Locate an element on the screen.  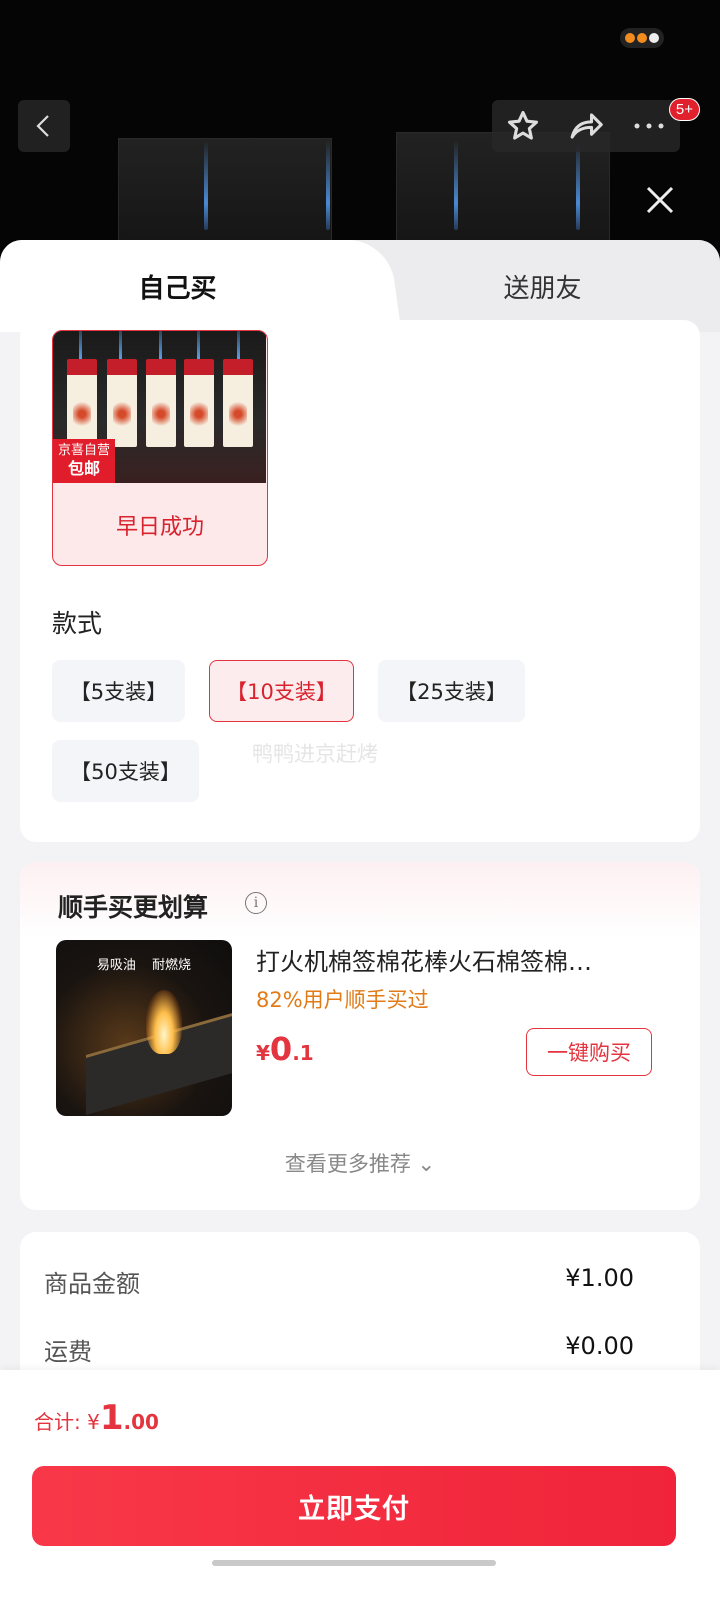
tab-bar: 自己买 送朋友 is located at coordinates (360, 286).